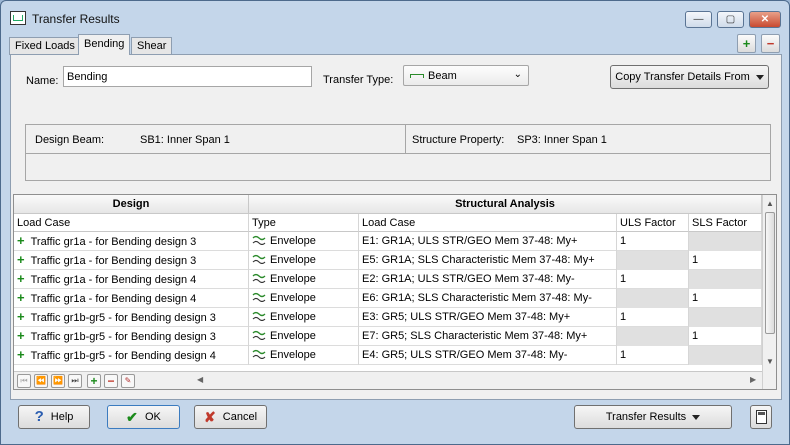 The image size is (790, 445). Describe the element at coordinates (765, 19) in the screenshot. I see `close-button: ✕` at that location.